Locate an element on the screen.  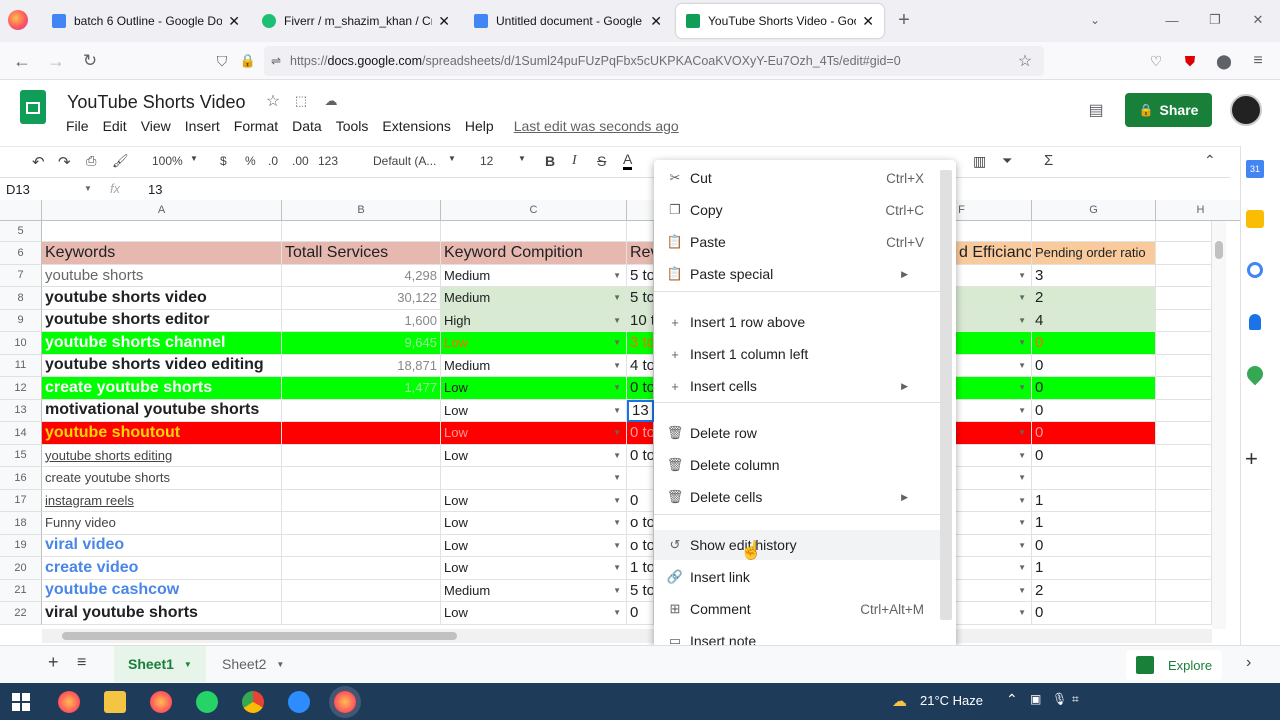
cell: 2 is located at coordinates (1094, 298).